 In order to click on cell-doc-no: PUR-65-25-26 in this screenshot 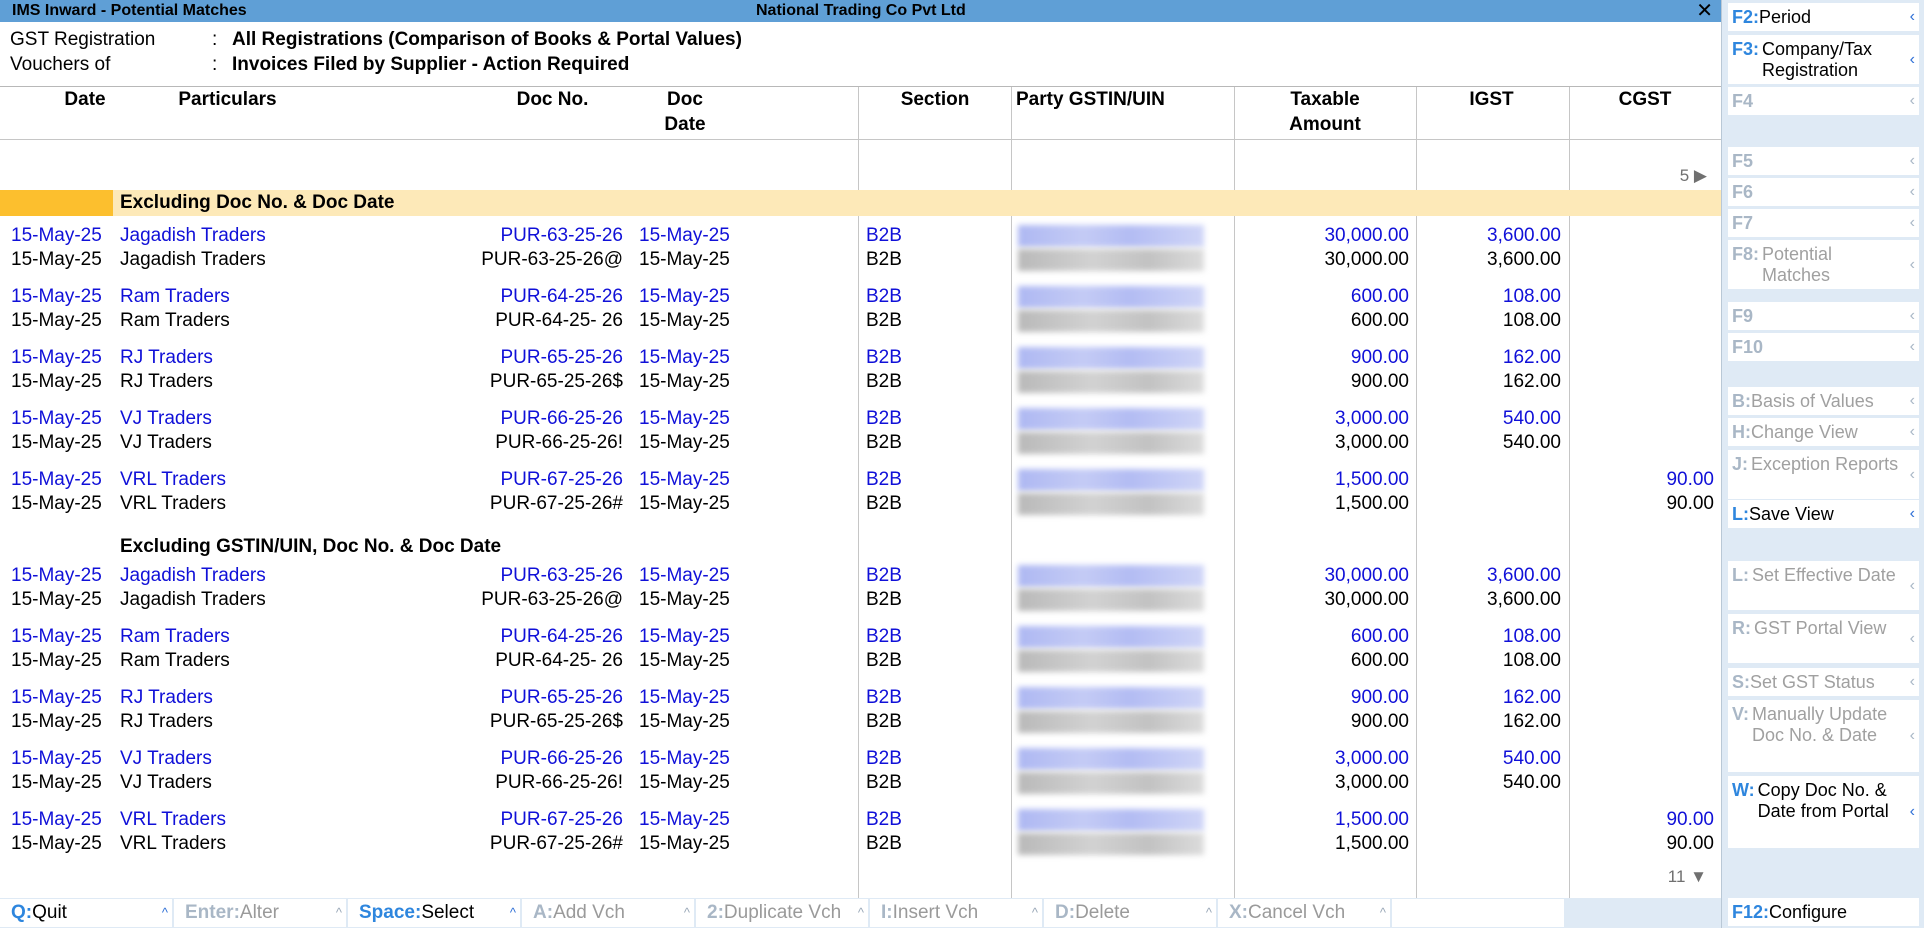, I will do `click(562, 697)`.